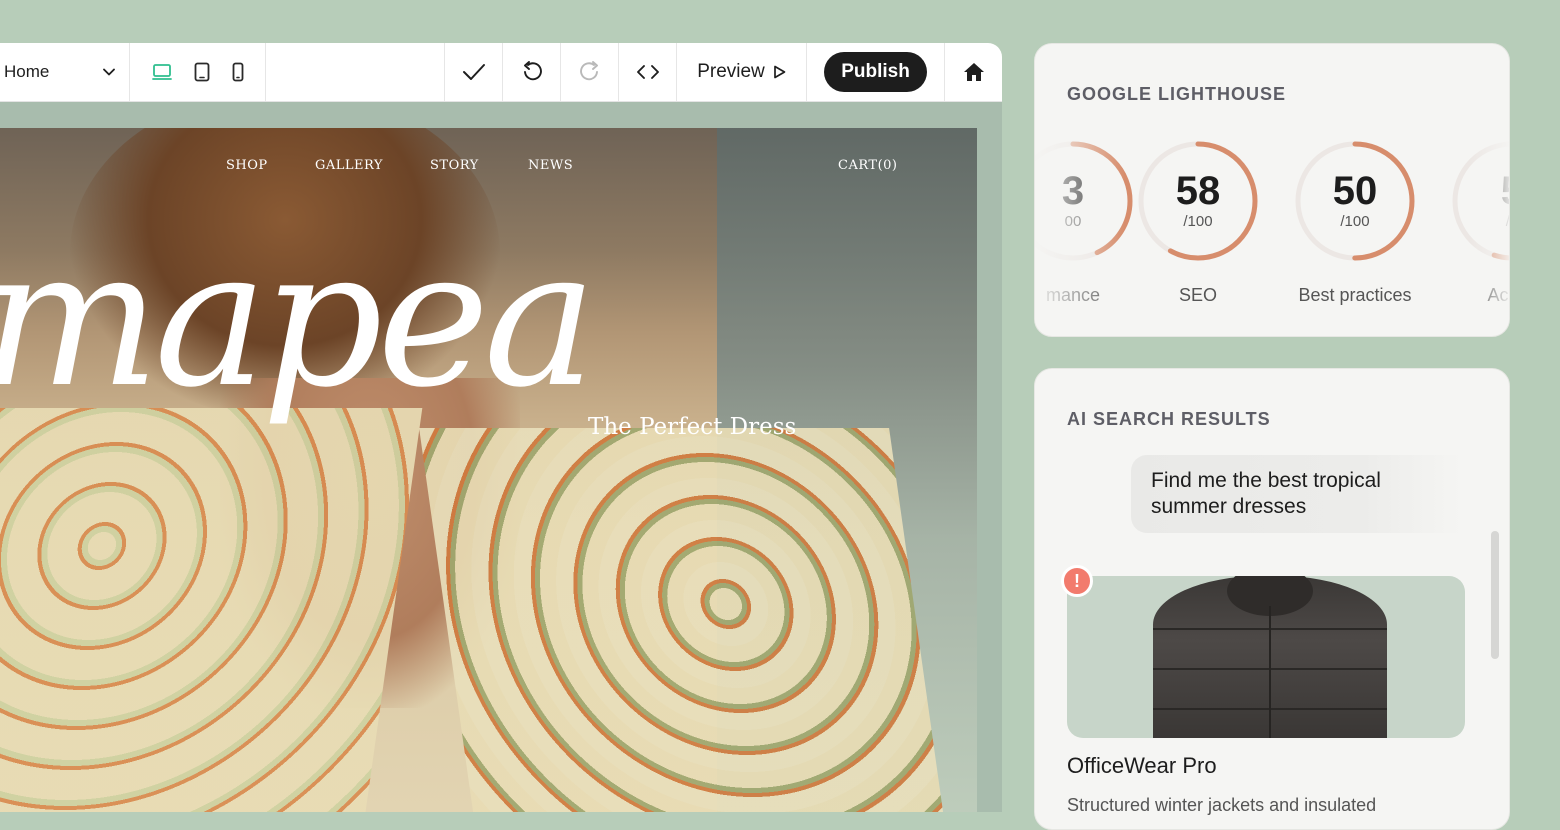  I want to click on query-bubble: Find me the best tropical summer dresses, so click(1296, 494).